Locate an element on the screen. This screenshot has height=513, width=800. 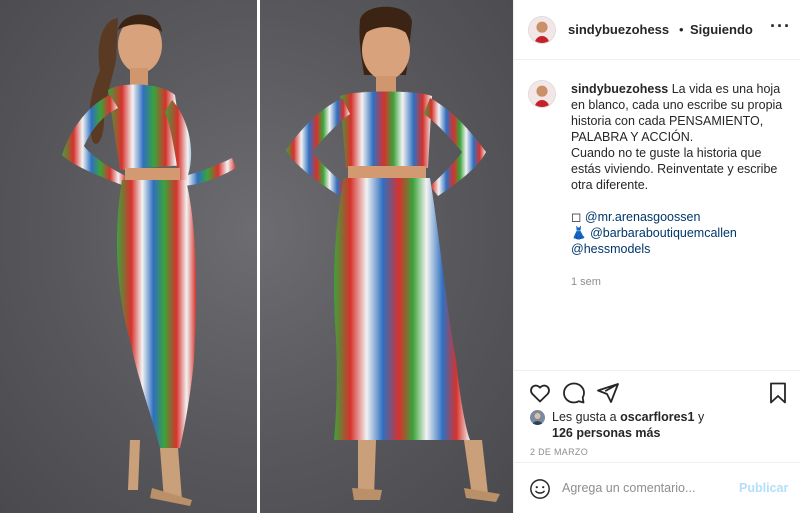
emoji-icon is located at coordinates (540, 489).